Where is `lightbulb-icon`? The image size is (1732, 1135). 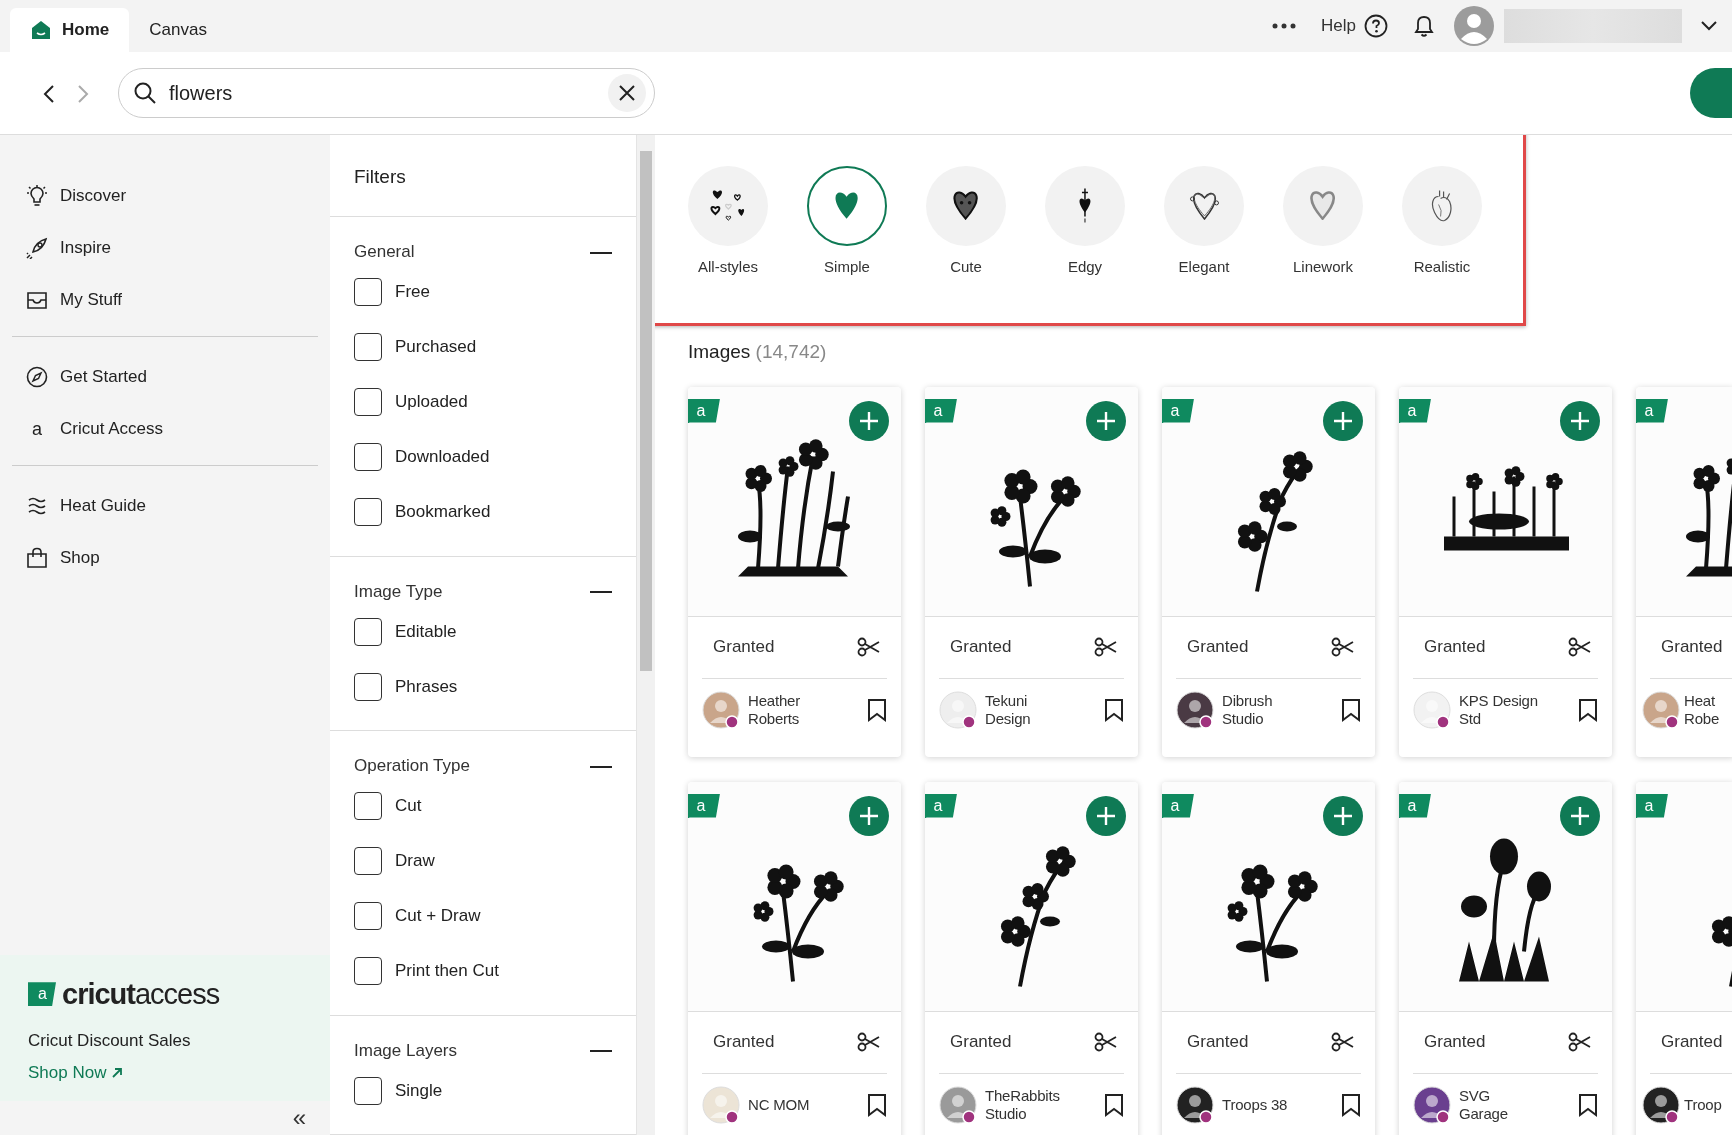 lightbulb-icon is located at coordinates (37, 196).